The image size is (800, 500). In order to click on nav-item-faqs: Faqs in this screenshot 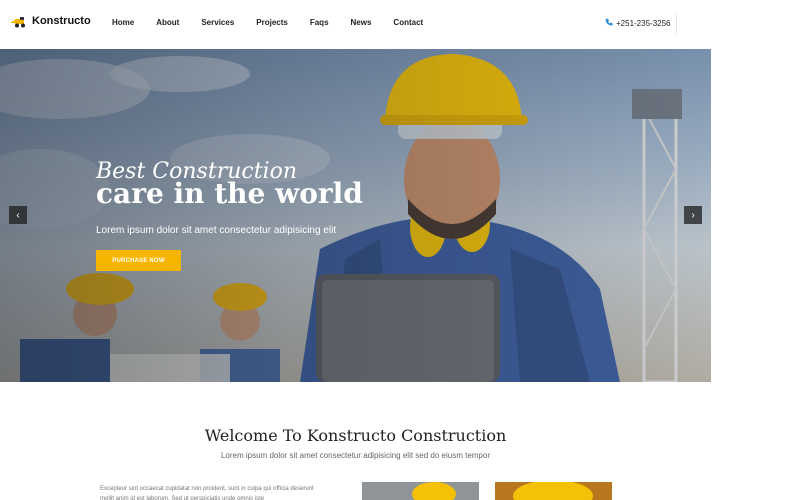, I will do `click(319, 22)`.